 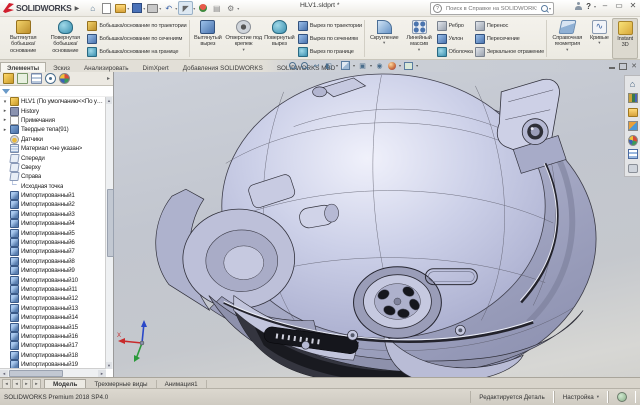 What do you see at coordinates (329, 51) in the screenshot?
I see `boundary-cut-button: Вырез по границе` at bounding box center [329, 51].